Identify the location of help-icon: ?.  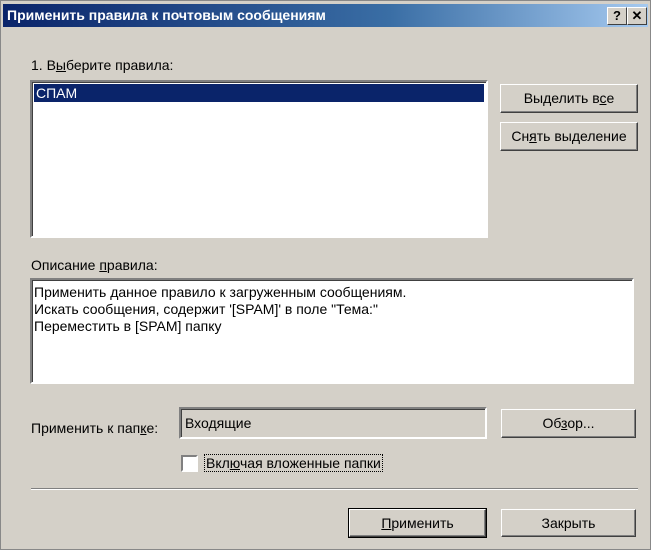
(617, 15).